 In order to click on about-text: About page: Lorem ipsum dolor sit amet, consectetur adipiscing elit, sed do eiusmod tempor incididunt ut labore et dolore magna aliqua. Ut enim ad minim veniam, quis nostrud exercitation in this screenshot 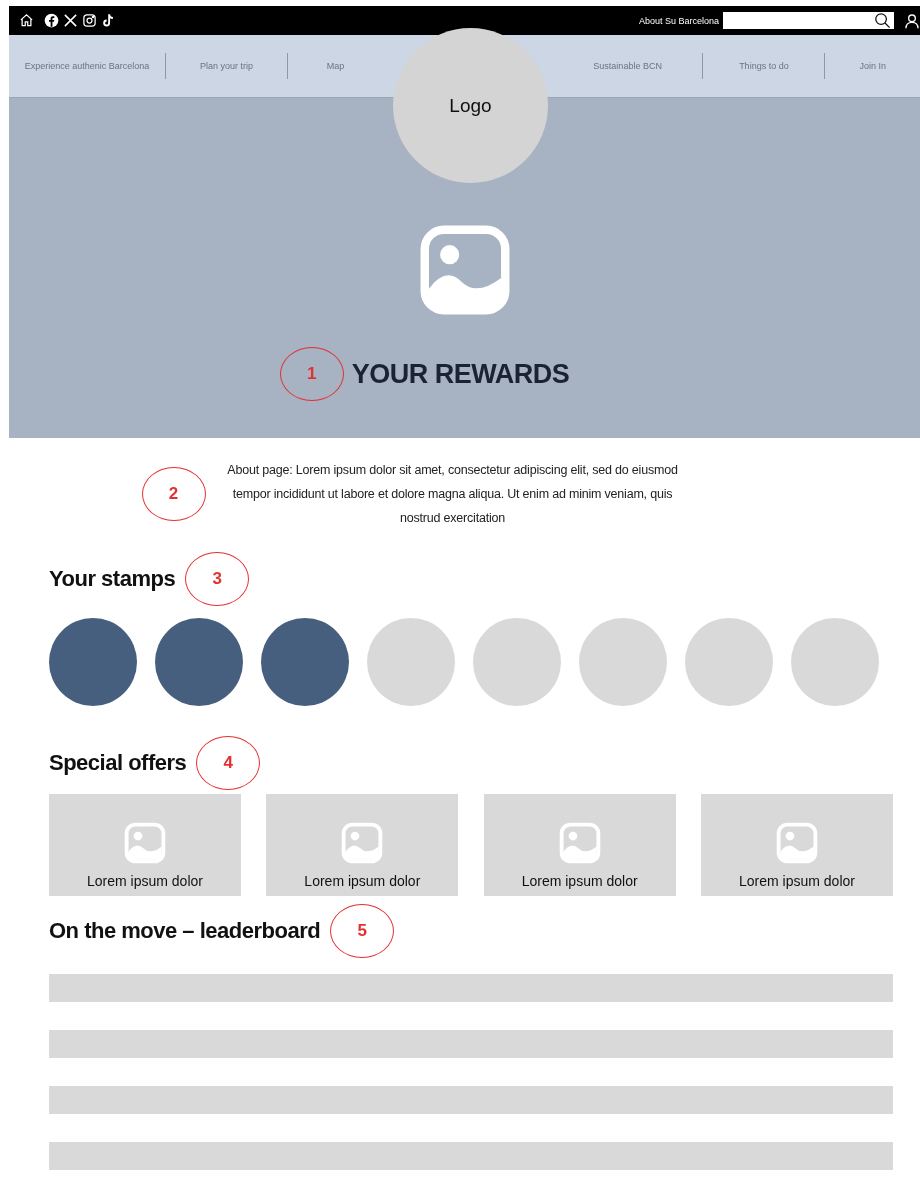, I will do `click(452, 494)`.